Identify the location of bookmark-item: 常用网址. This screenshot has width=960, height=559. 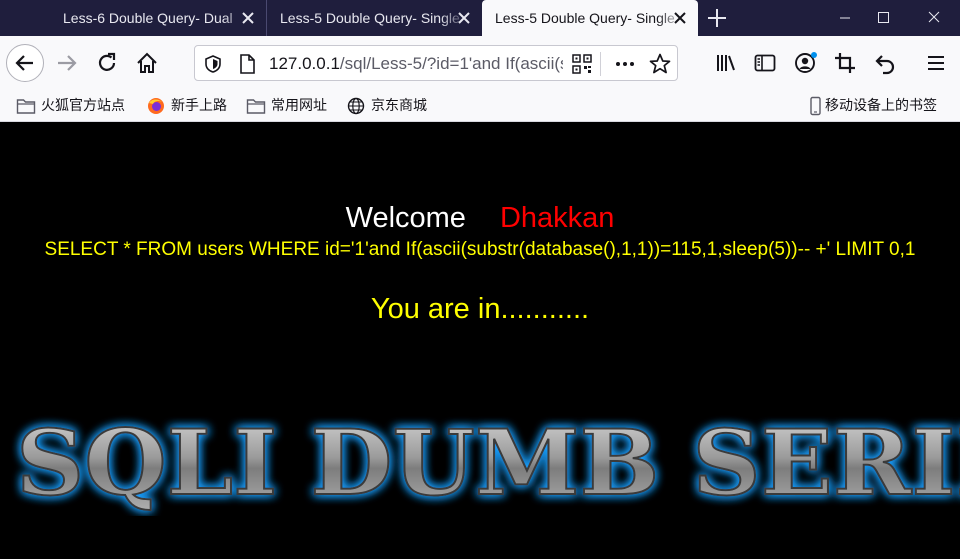
(291, 106).